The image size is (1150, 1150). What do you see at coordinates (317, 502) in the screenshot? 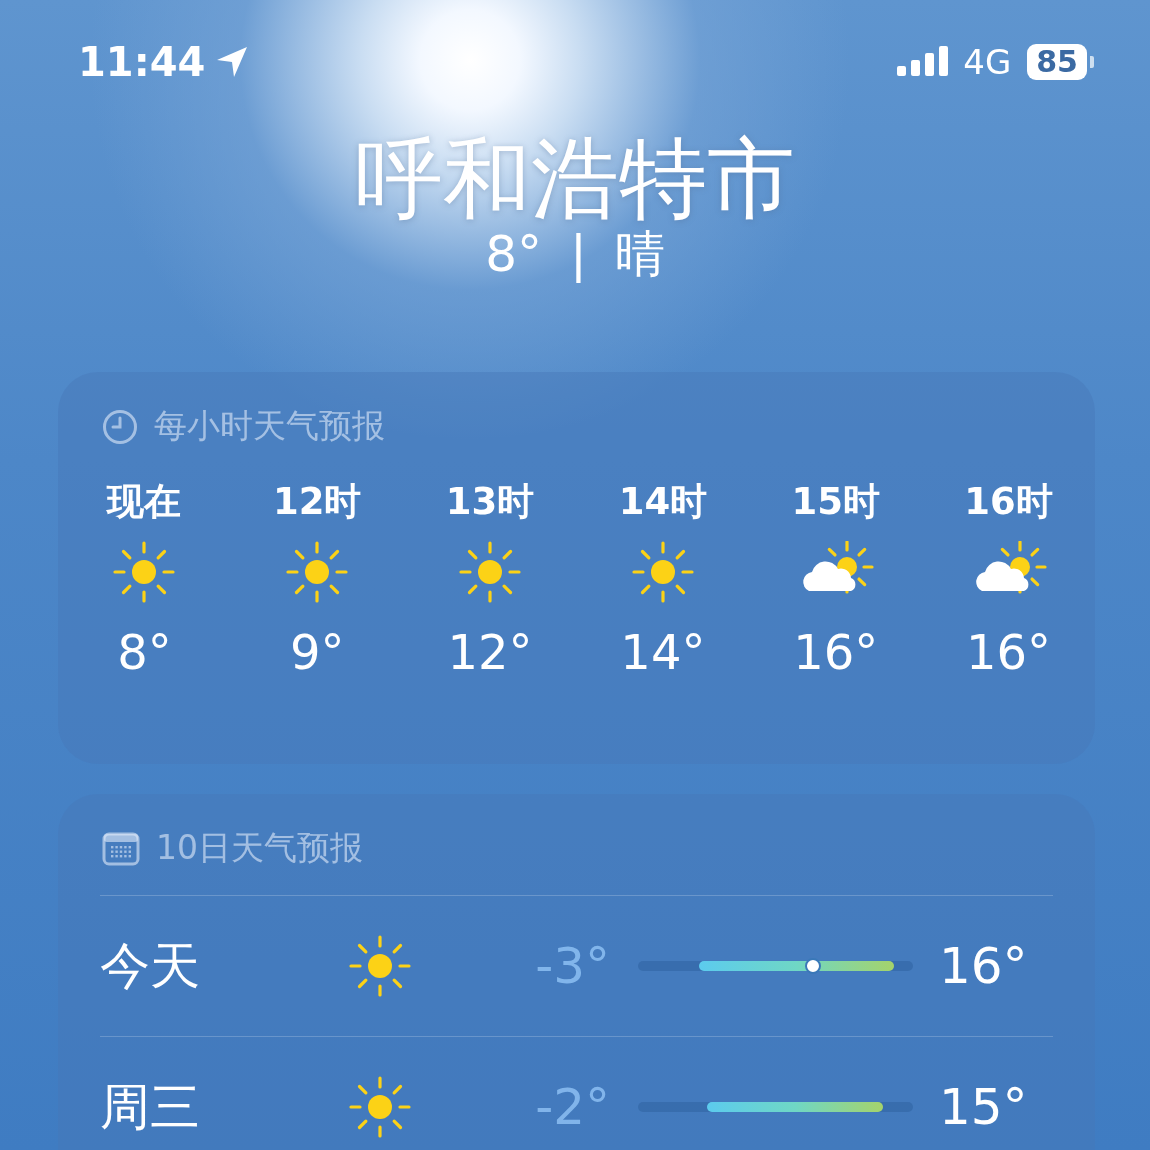
I see `hour-label: 12时` at bounding box center [317, 502].